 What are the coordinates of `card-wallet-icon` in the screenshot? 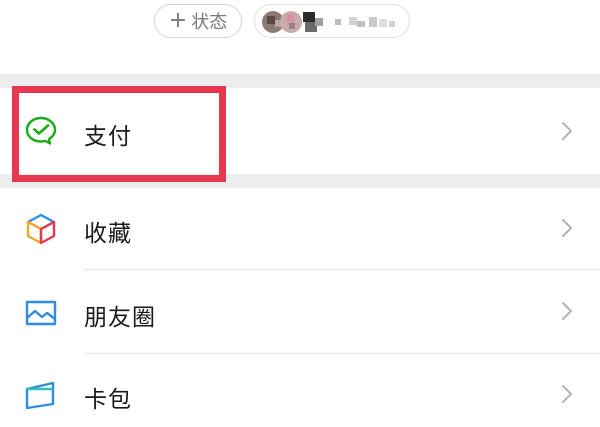 It's located at (41, 395).